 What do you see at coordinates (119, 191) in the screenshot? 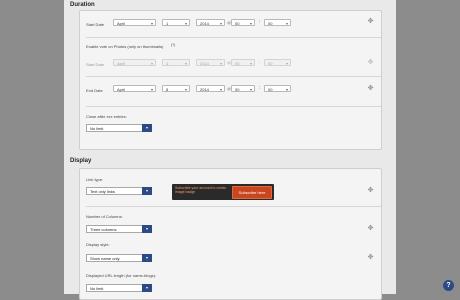
I see `link-type-select: Text only links ▾` at bounding box center [119, 191].